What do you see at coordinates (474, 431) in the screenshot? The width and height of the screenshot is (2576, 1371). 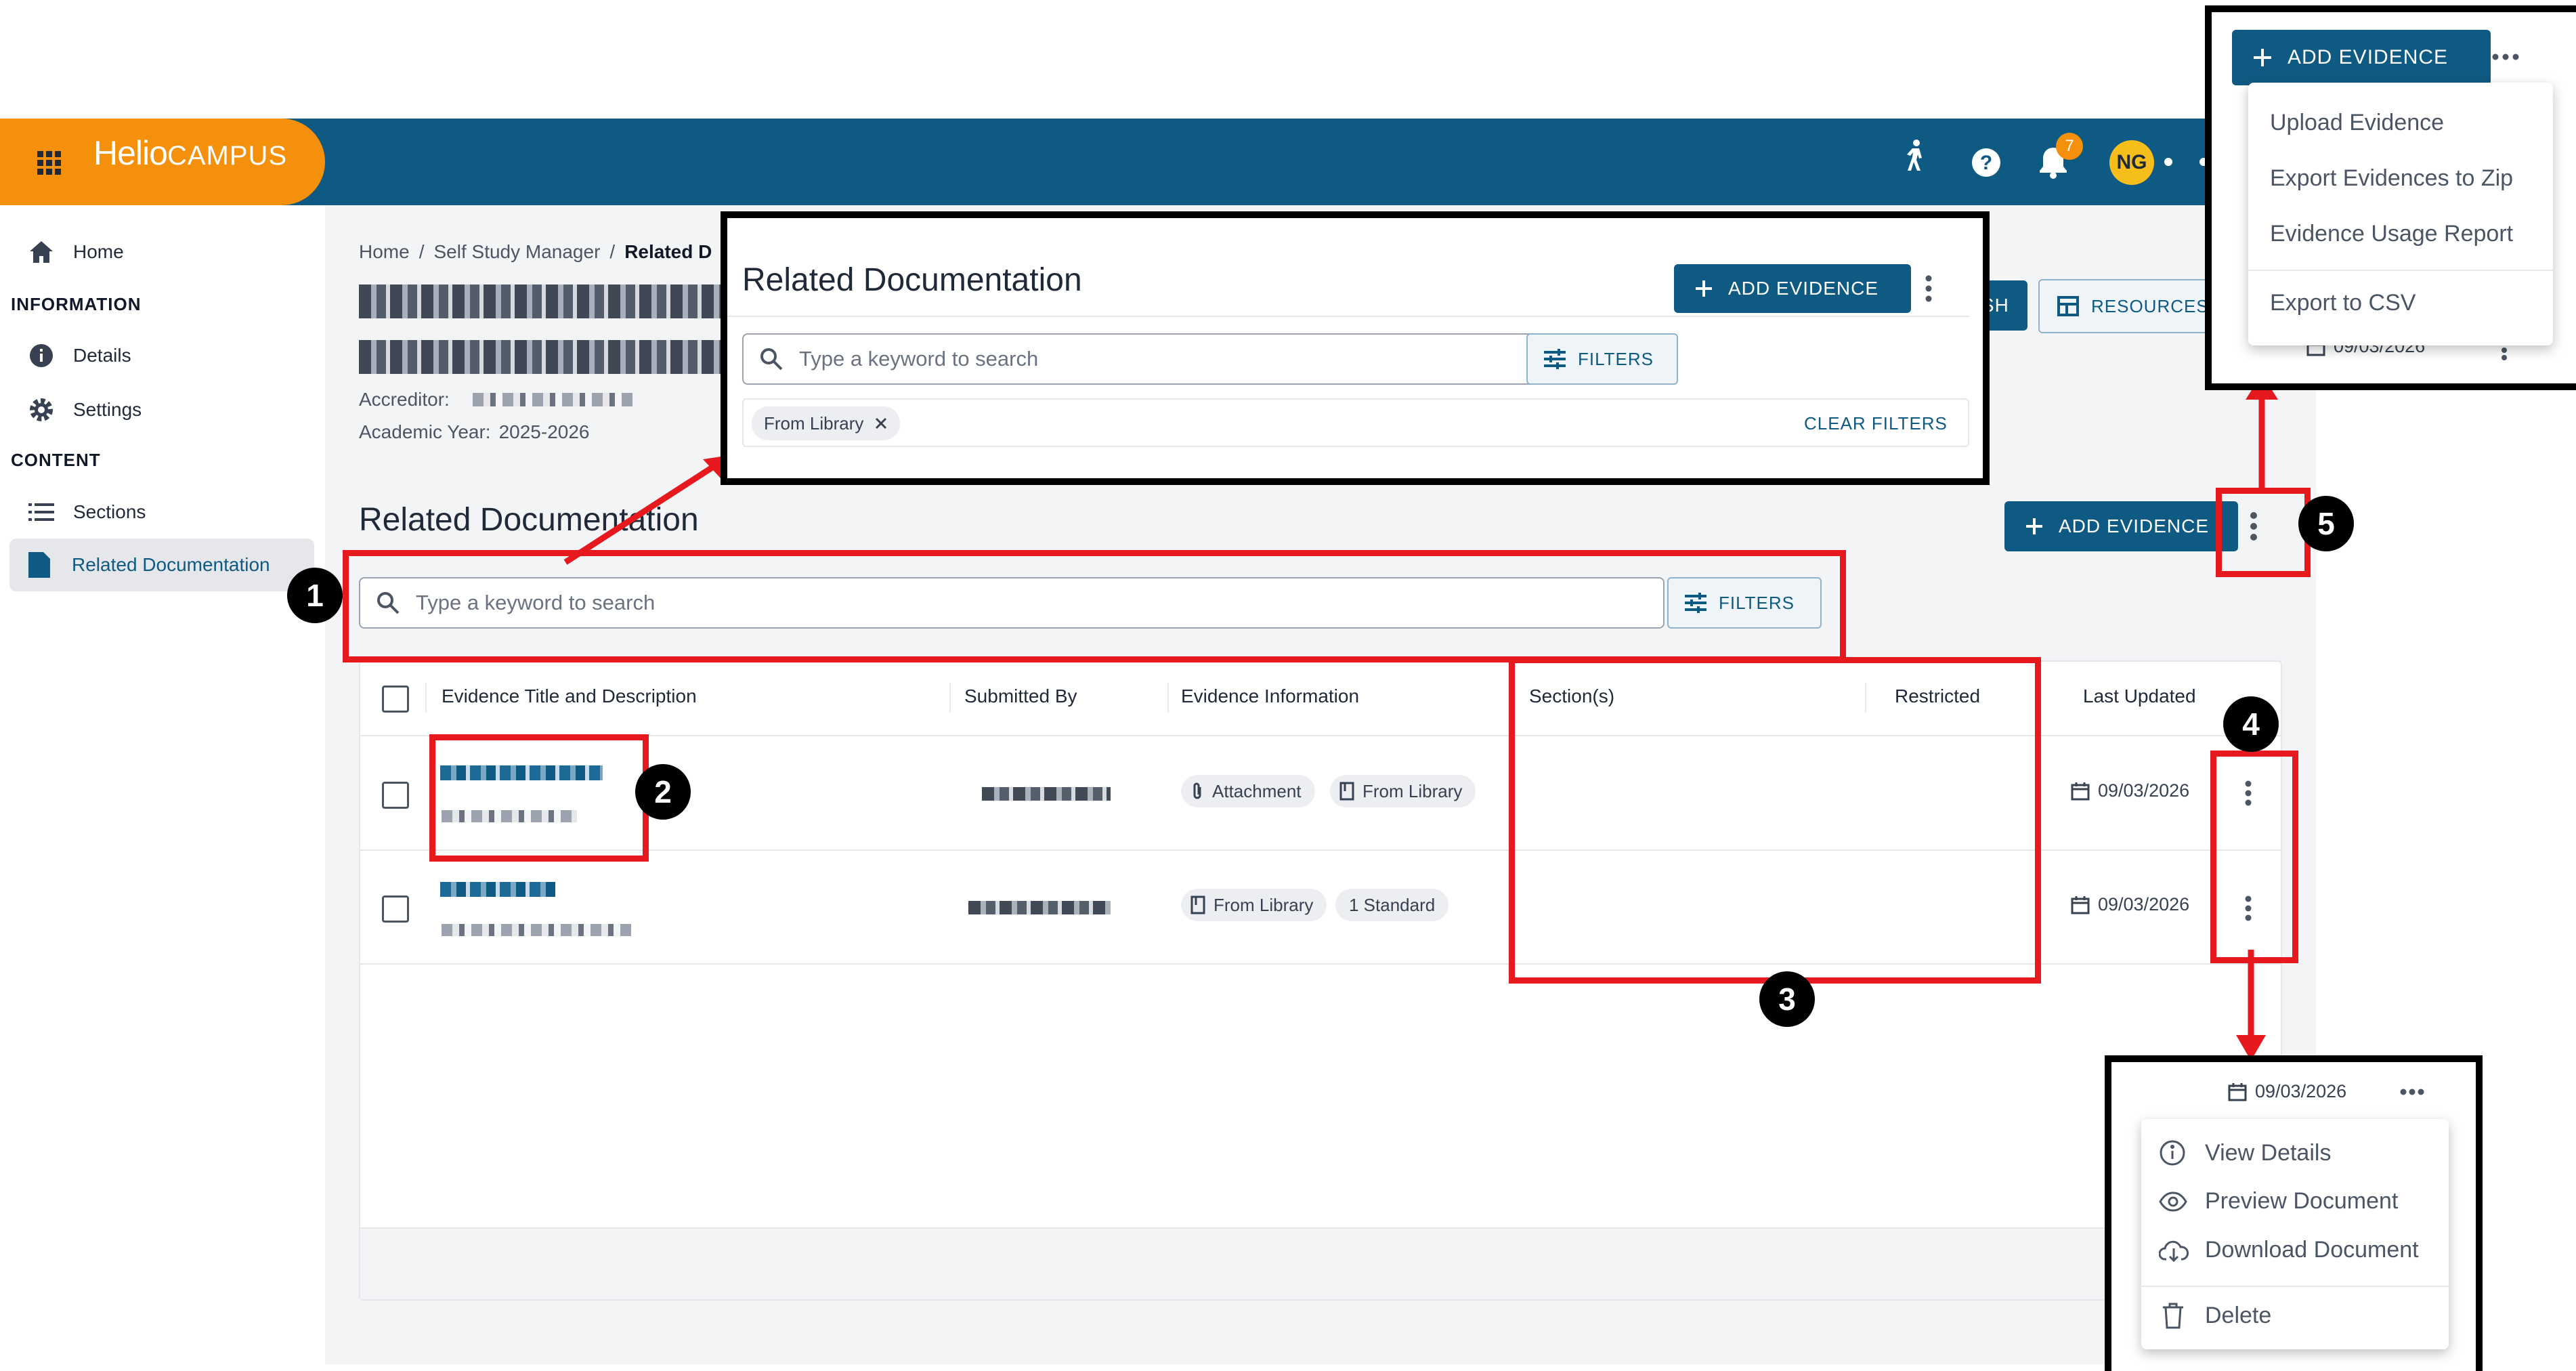 I see `academic-year: Academic Year: 2025-2026` at bounding box center [474, 431].